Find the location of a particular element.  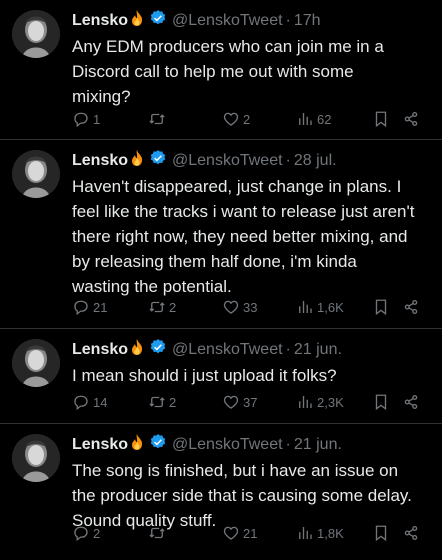

views-count: 2,3K is located at coordinates (330, 402).